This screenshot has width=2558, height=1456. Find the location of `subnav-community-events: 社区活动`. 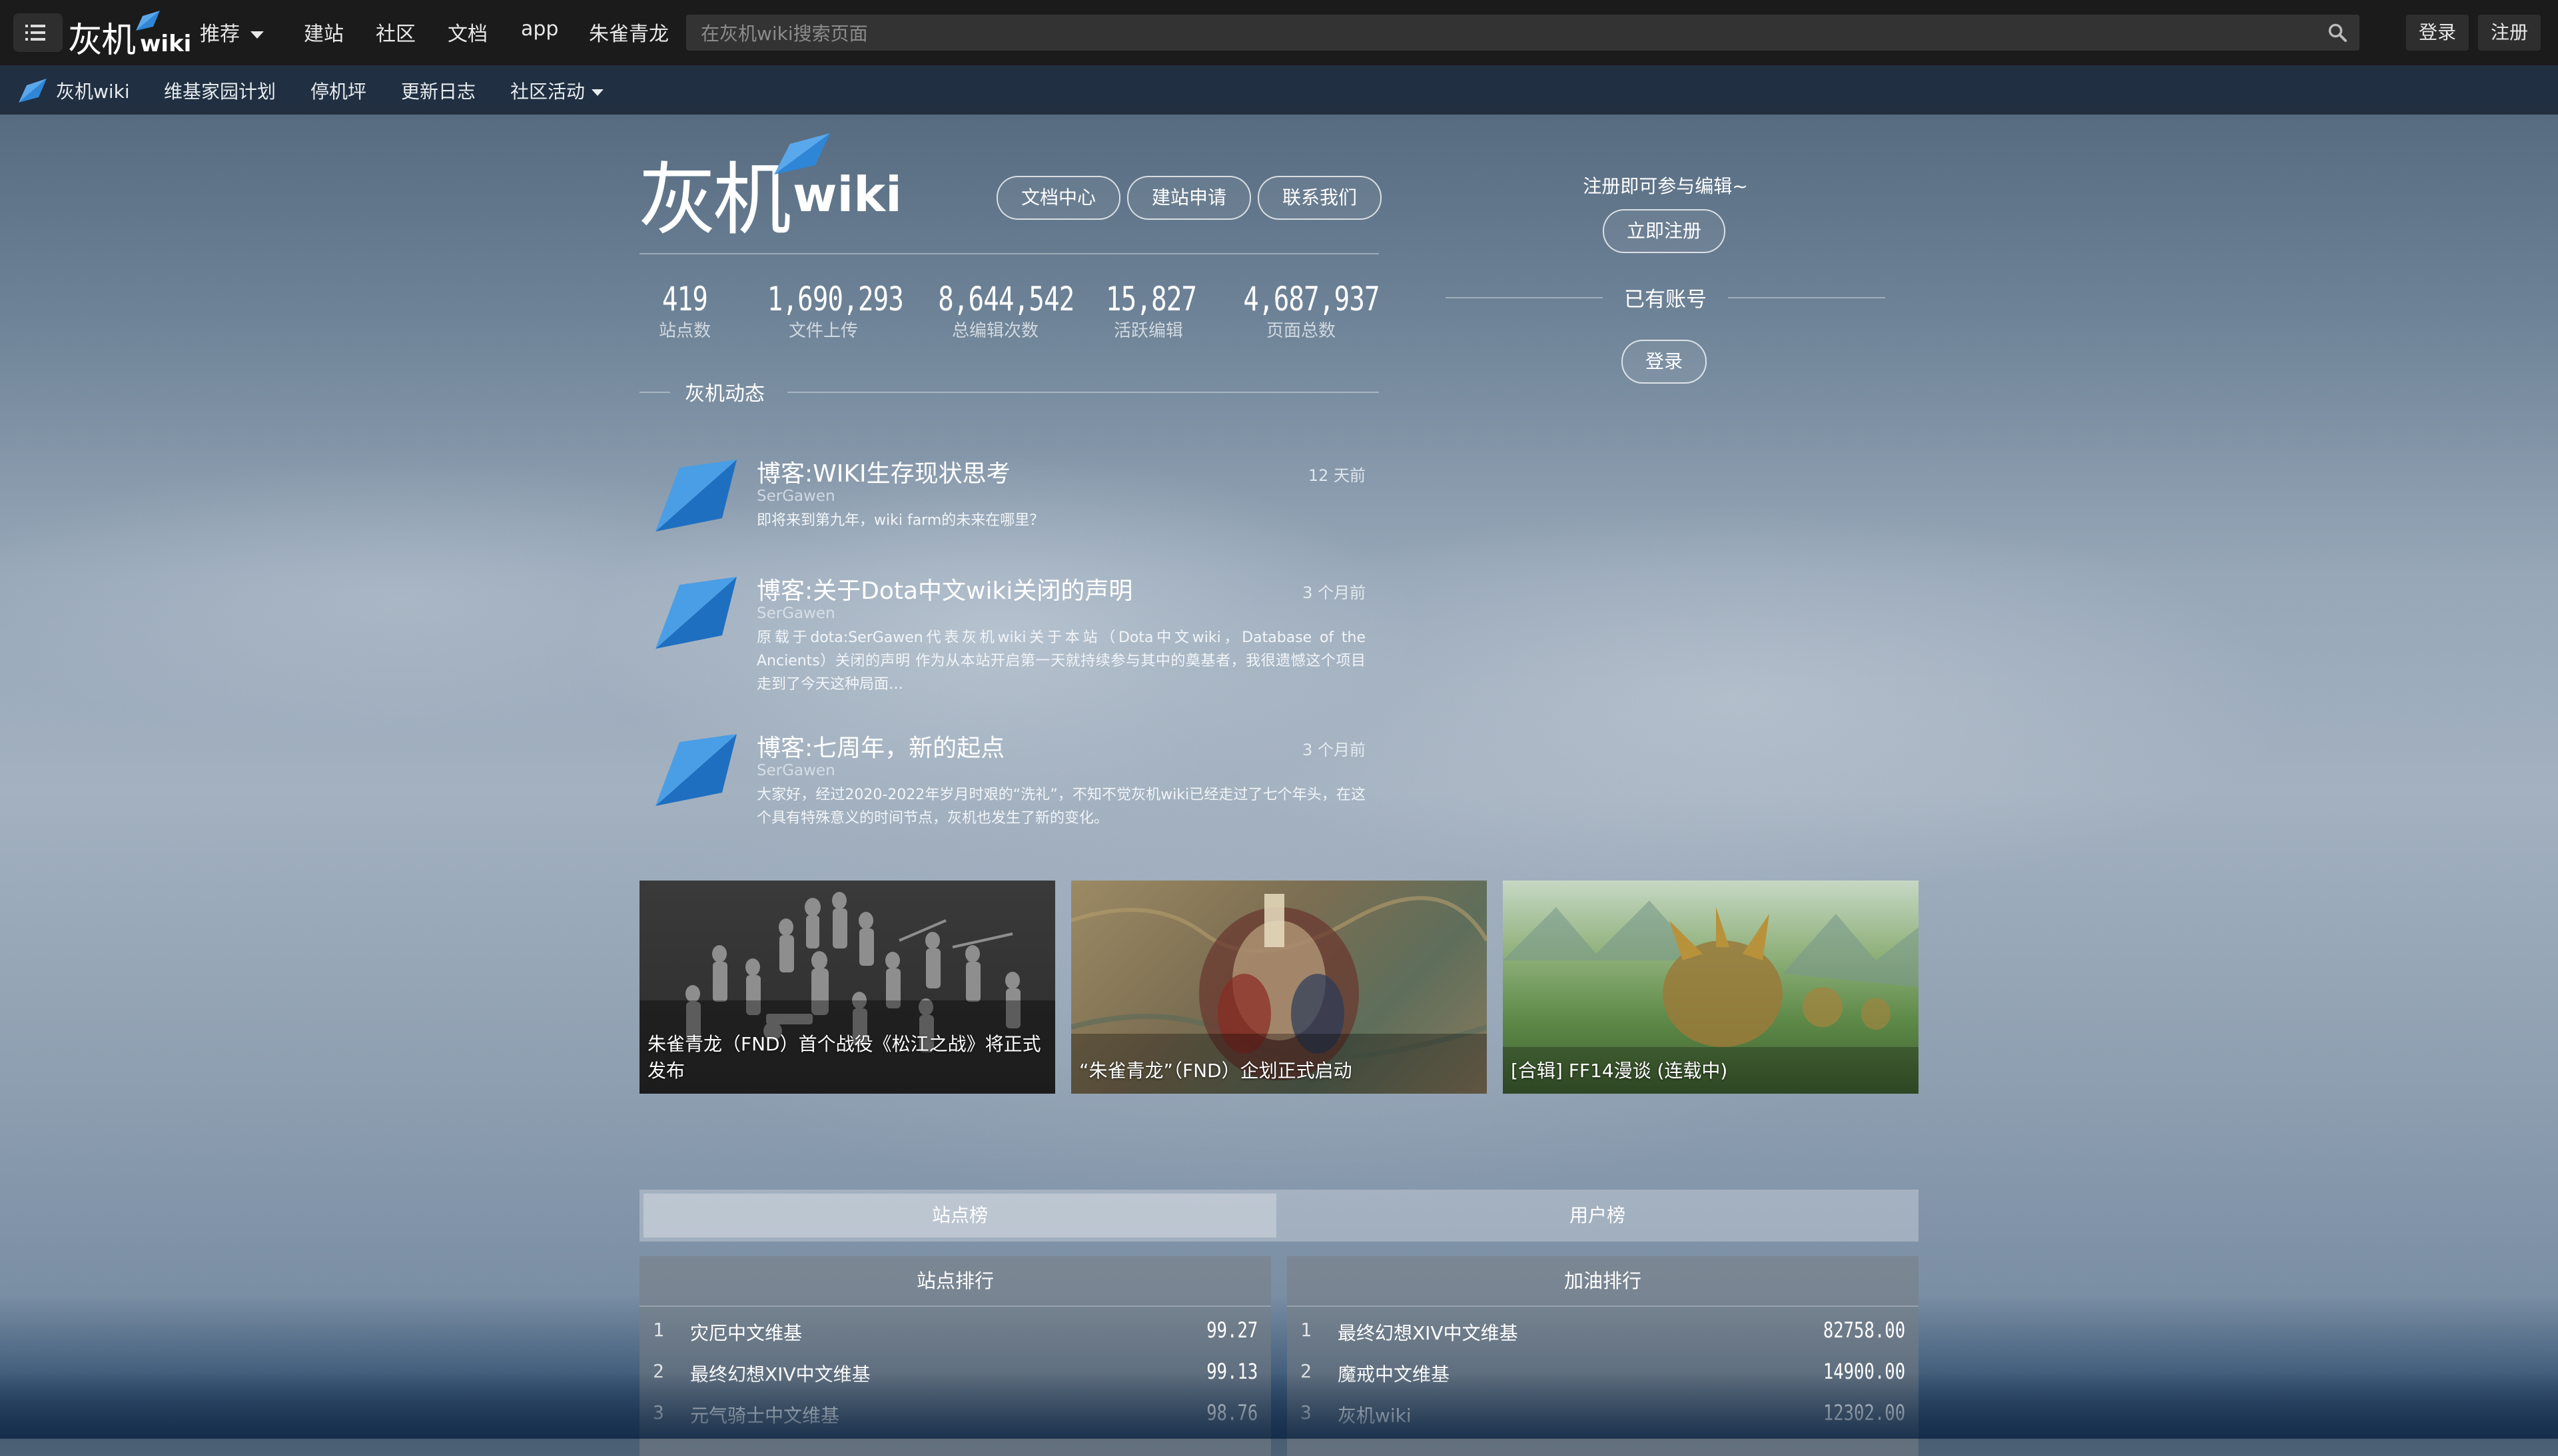

subnav-community-events: 社区活动 is located at coordinates (557, 91).